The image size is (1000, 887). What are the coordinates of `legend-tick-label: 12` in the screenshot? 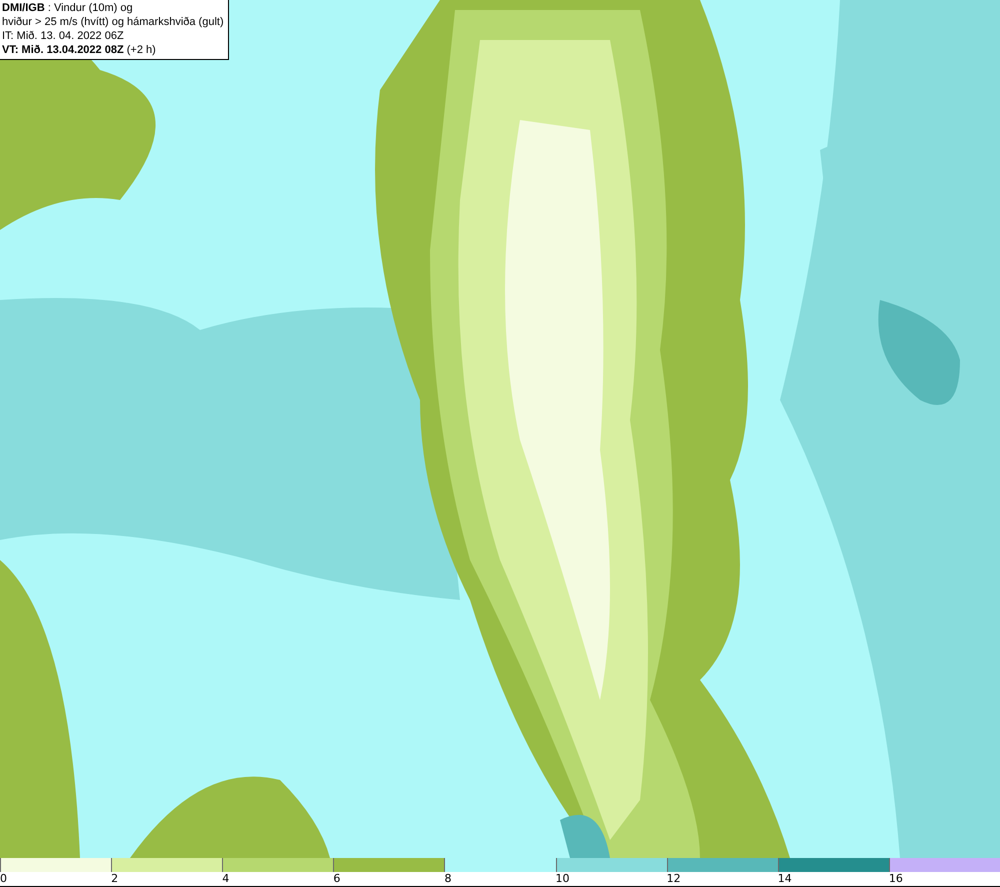 It's located at (673, 879).